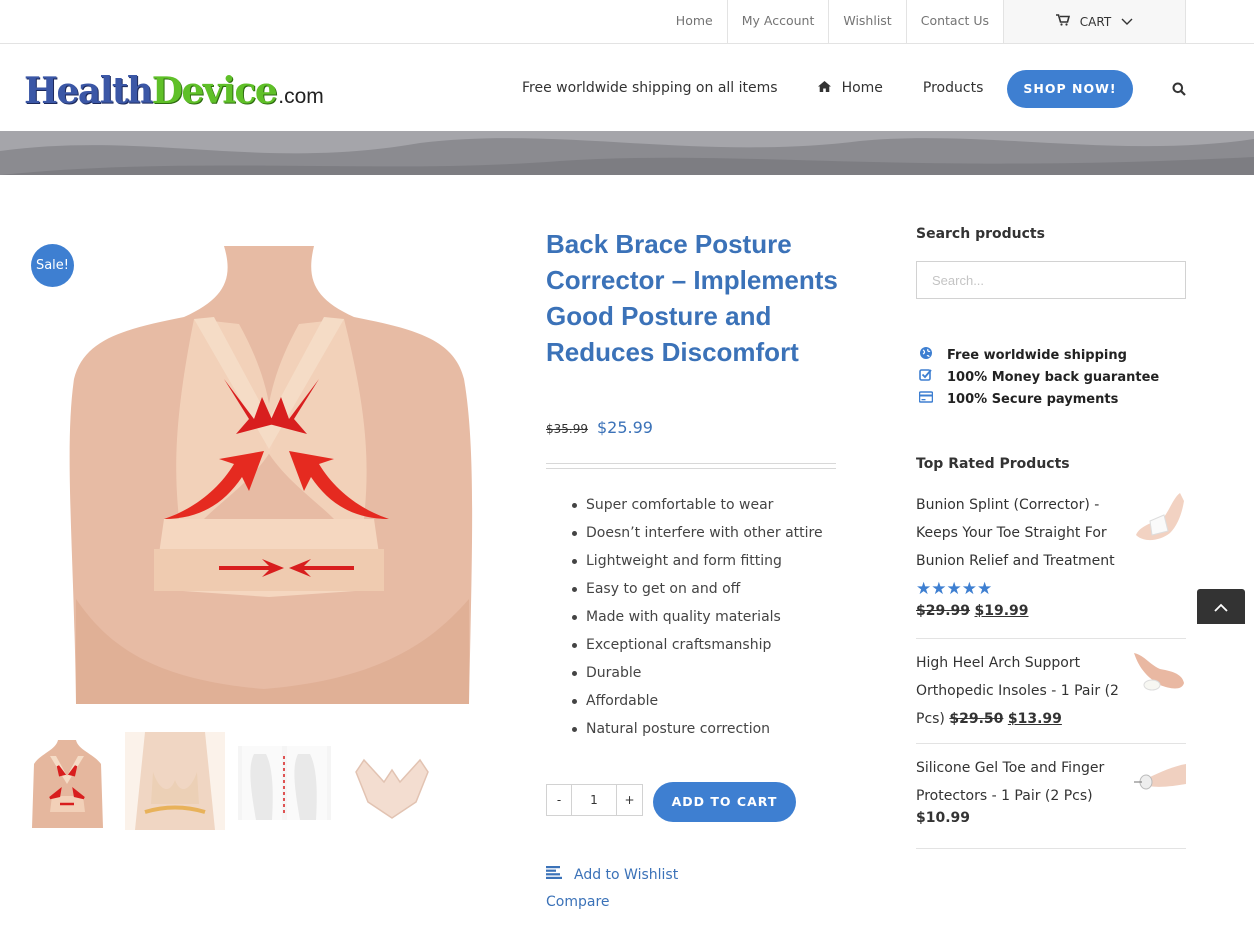 The height and width of the screenshot is (932, 1254). I want to click on cart-link: CART, so click(1094, 21).